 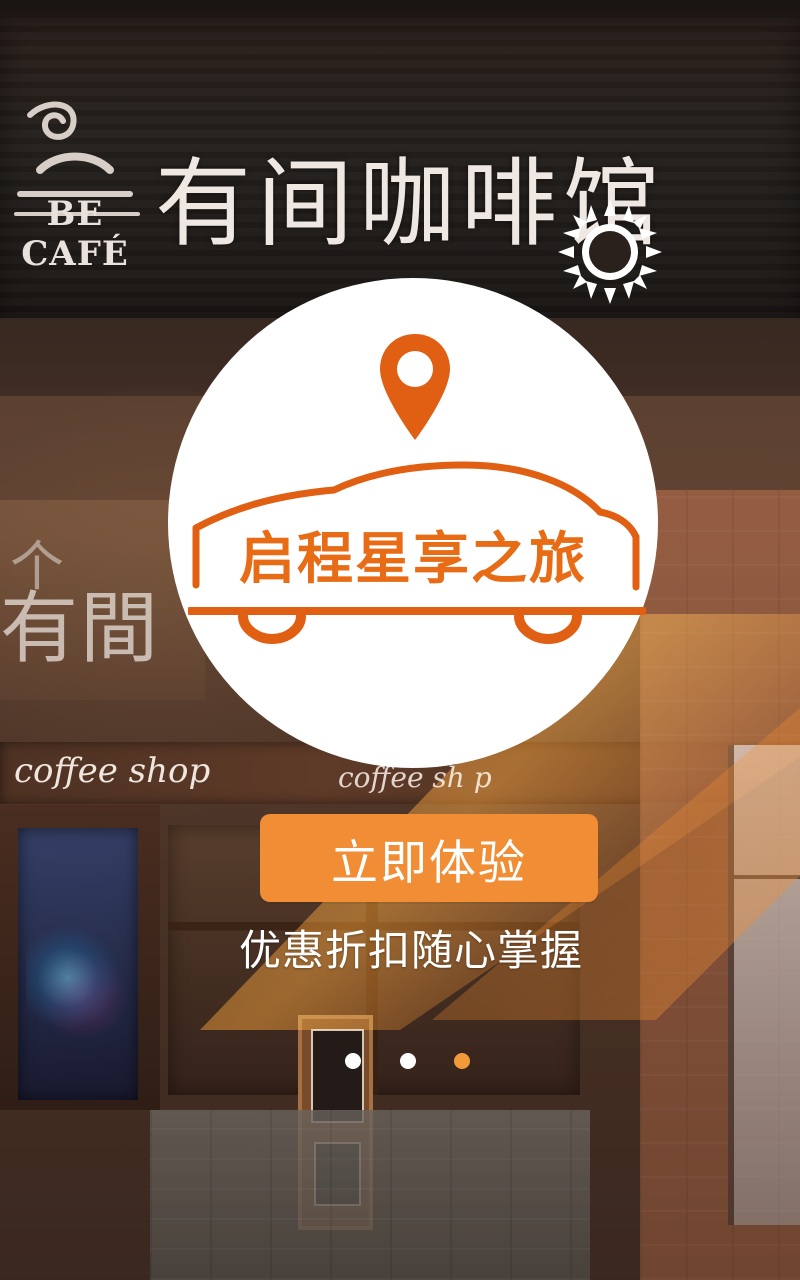 I want to click on left-window-text: 有間, so click(x=80, y=629).